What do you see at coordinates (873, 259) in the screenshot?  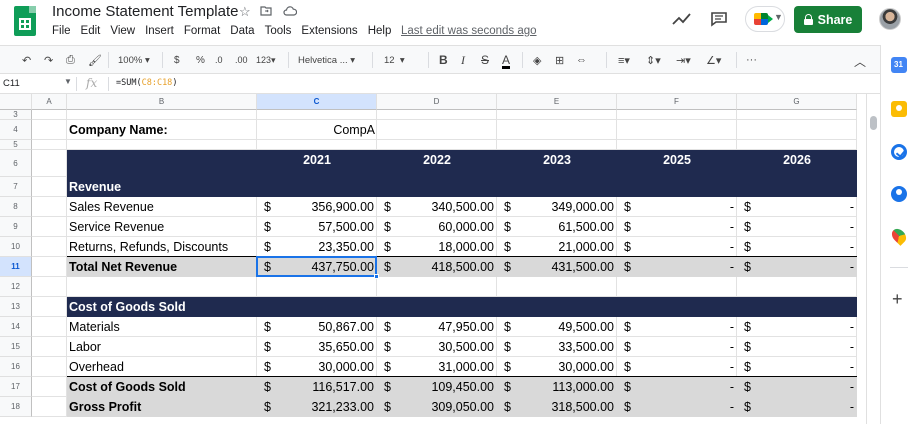 I see `vertical-scrollbar` at bounding box center [873, 259].